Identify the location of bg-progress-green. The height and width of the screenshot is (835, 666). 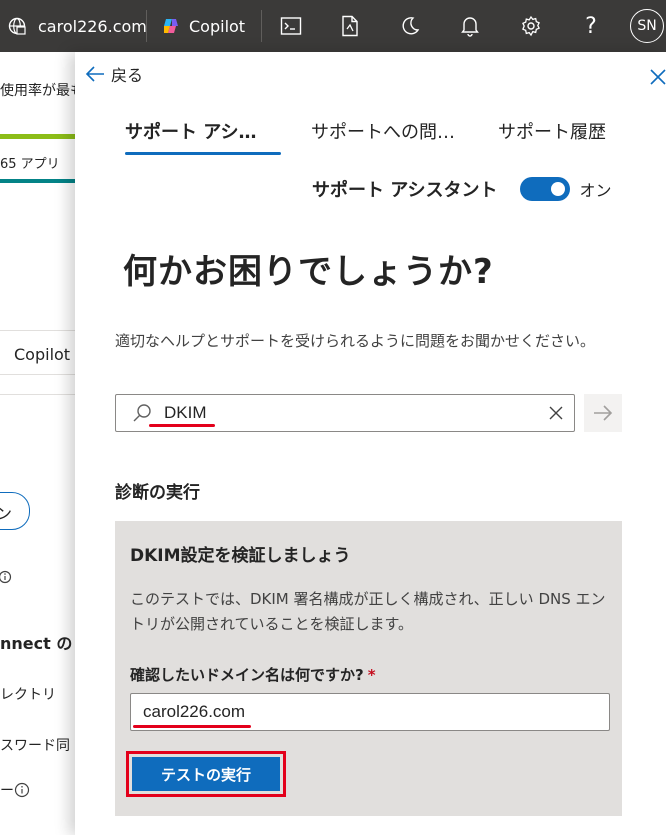
(40, 136).